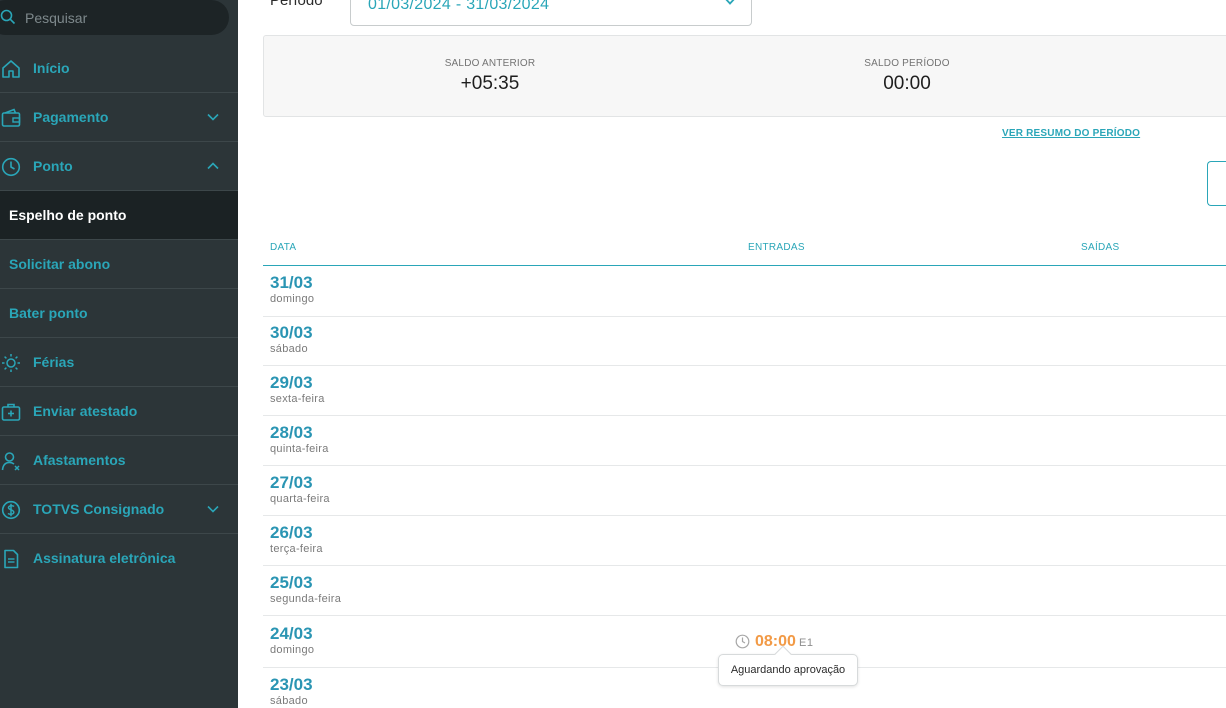 The width and height of the screenshot is (1226, 708). What do you see at coordinates (11, 69) in the screenshot?
I see `home-icon` at bounding box center [11, 69].